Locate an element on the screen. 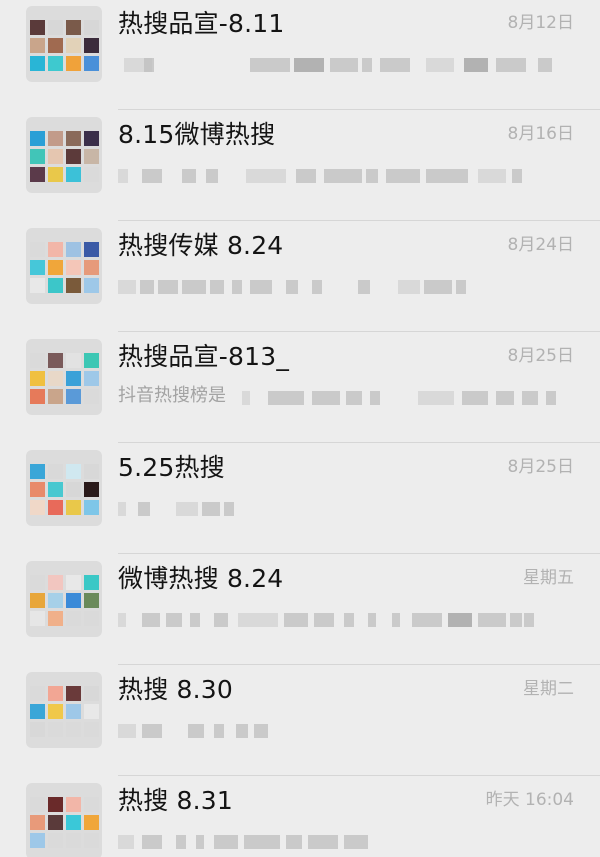 Image resolution: width=600 pixels, height=857 pixels. chat-list-item: 热搜品宣-813_ 8月25日 抖音热搜榜是 is located at coordinates (300, 388).